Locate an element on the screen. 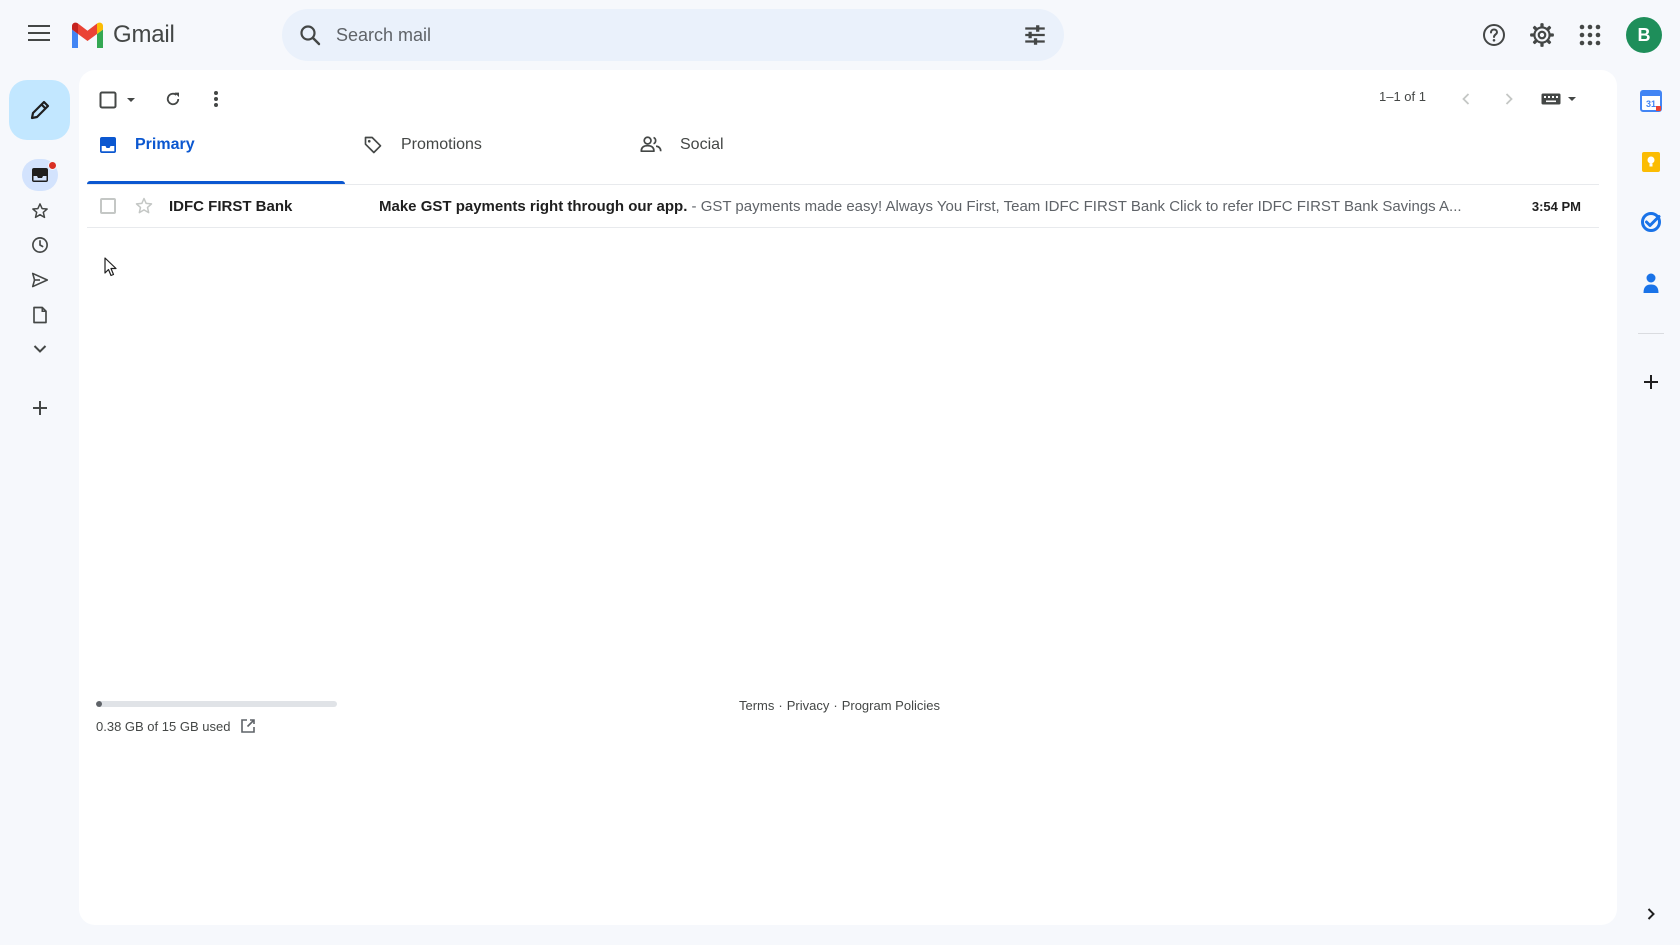  pagination-count: 1–1 of 1 is located at coordinates (1402, 96).